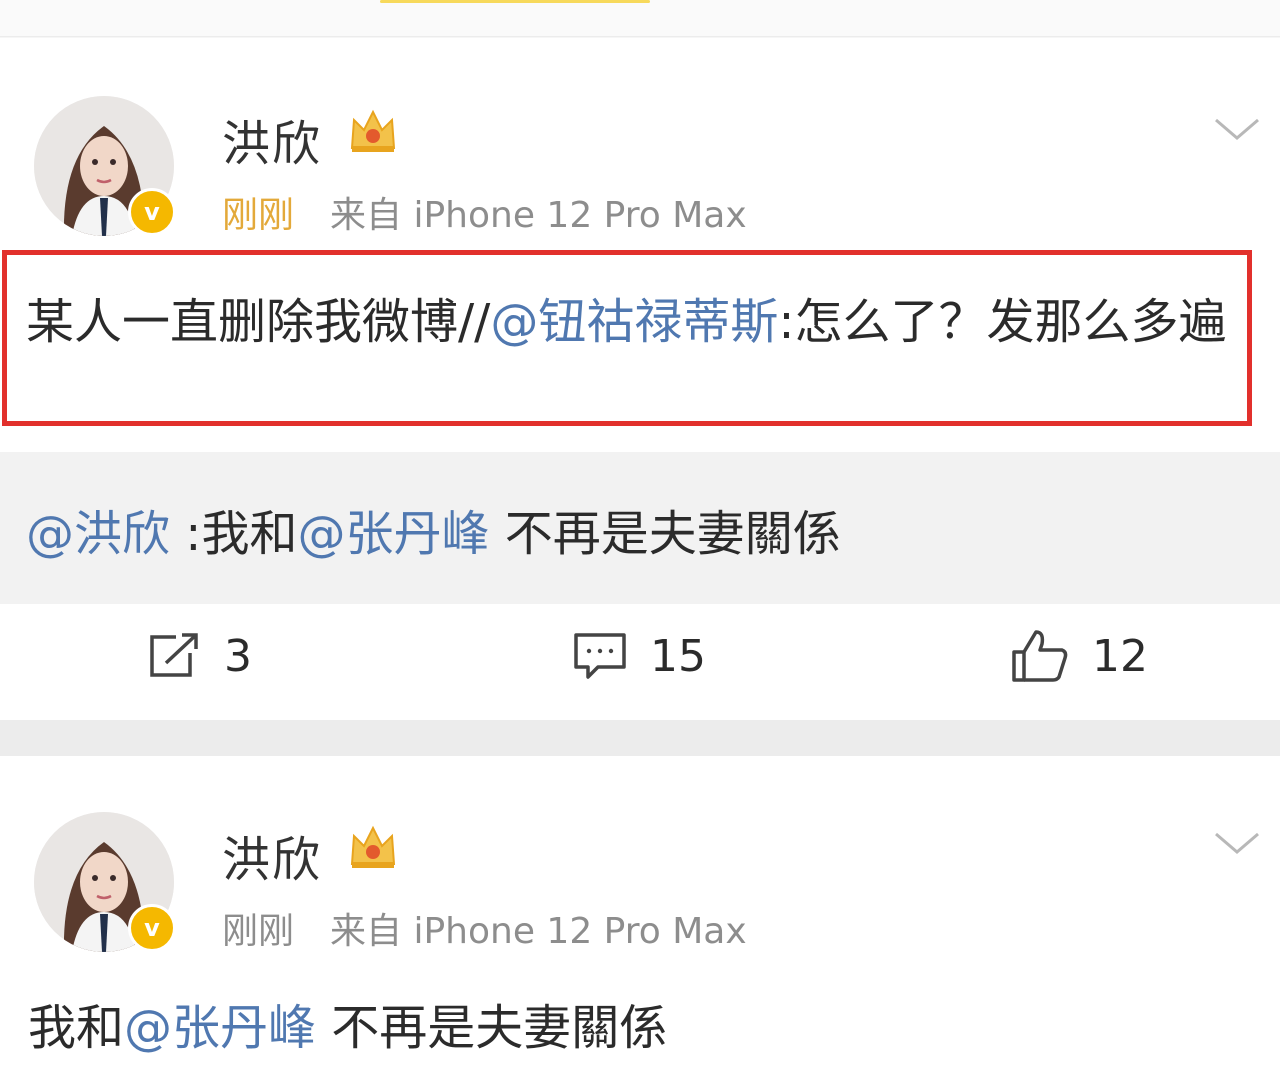 The width and height of the screenshot is (1280, 1080). I want to click on comment-count: 15, so click(678, 656).